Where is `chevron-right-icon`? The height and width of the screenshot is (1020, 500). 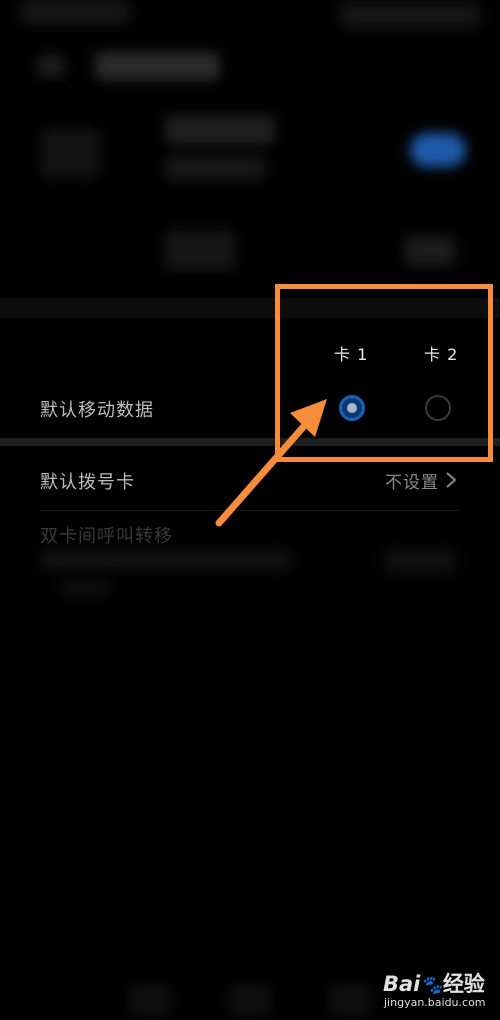
chevron-right-icon is located at coordinates (451, 480).